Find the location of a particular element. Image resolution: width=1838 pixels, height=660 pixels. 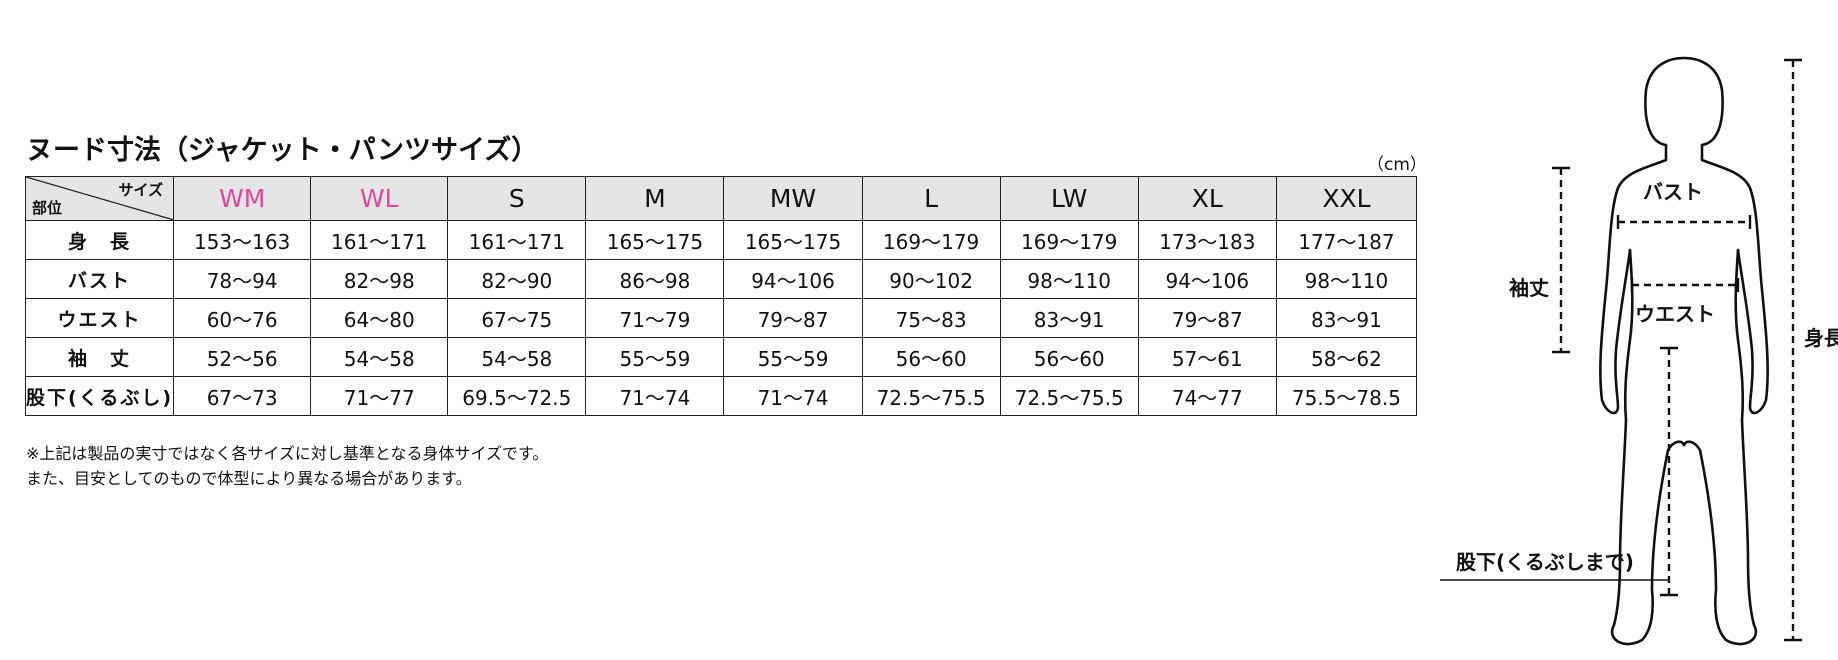

table-cell: 153〜163 is located at coordinates (242, 240).